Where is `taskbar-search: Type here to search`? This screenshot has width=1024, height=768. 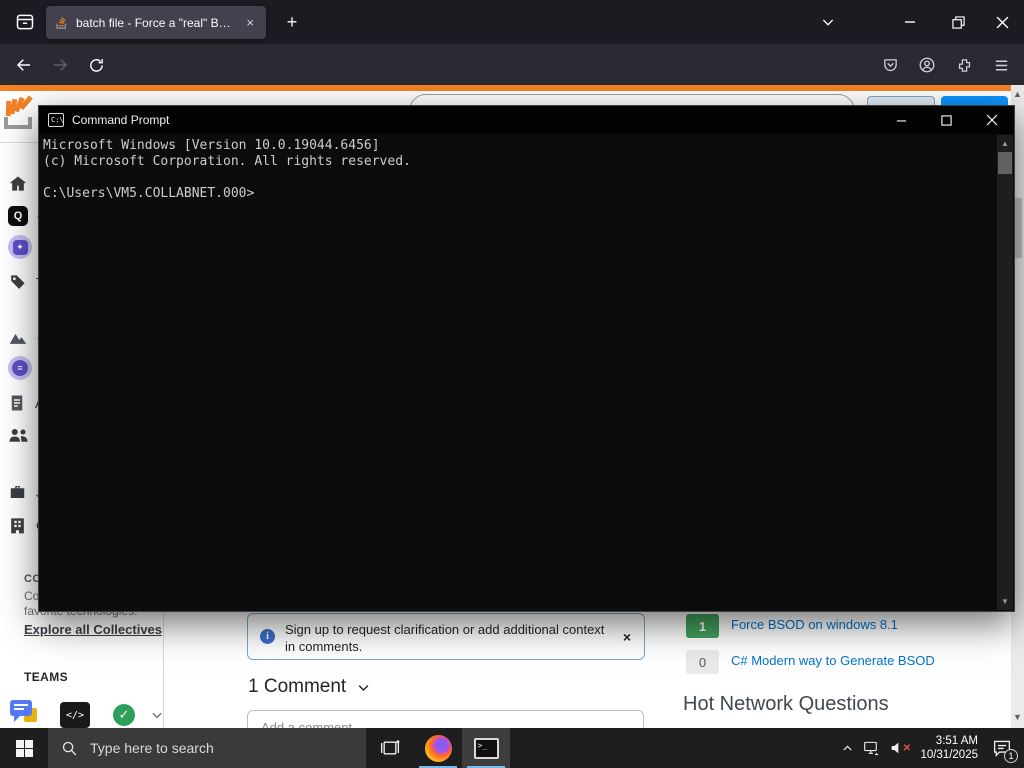
taskbar-search: Type here to search is located at coordinates (207, 748).